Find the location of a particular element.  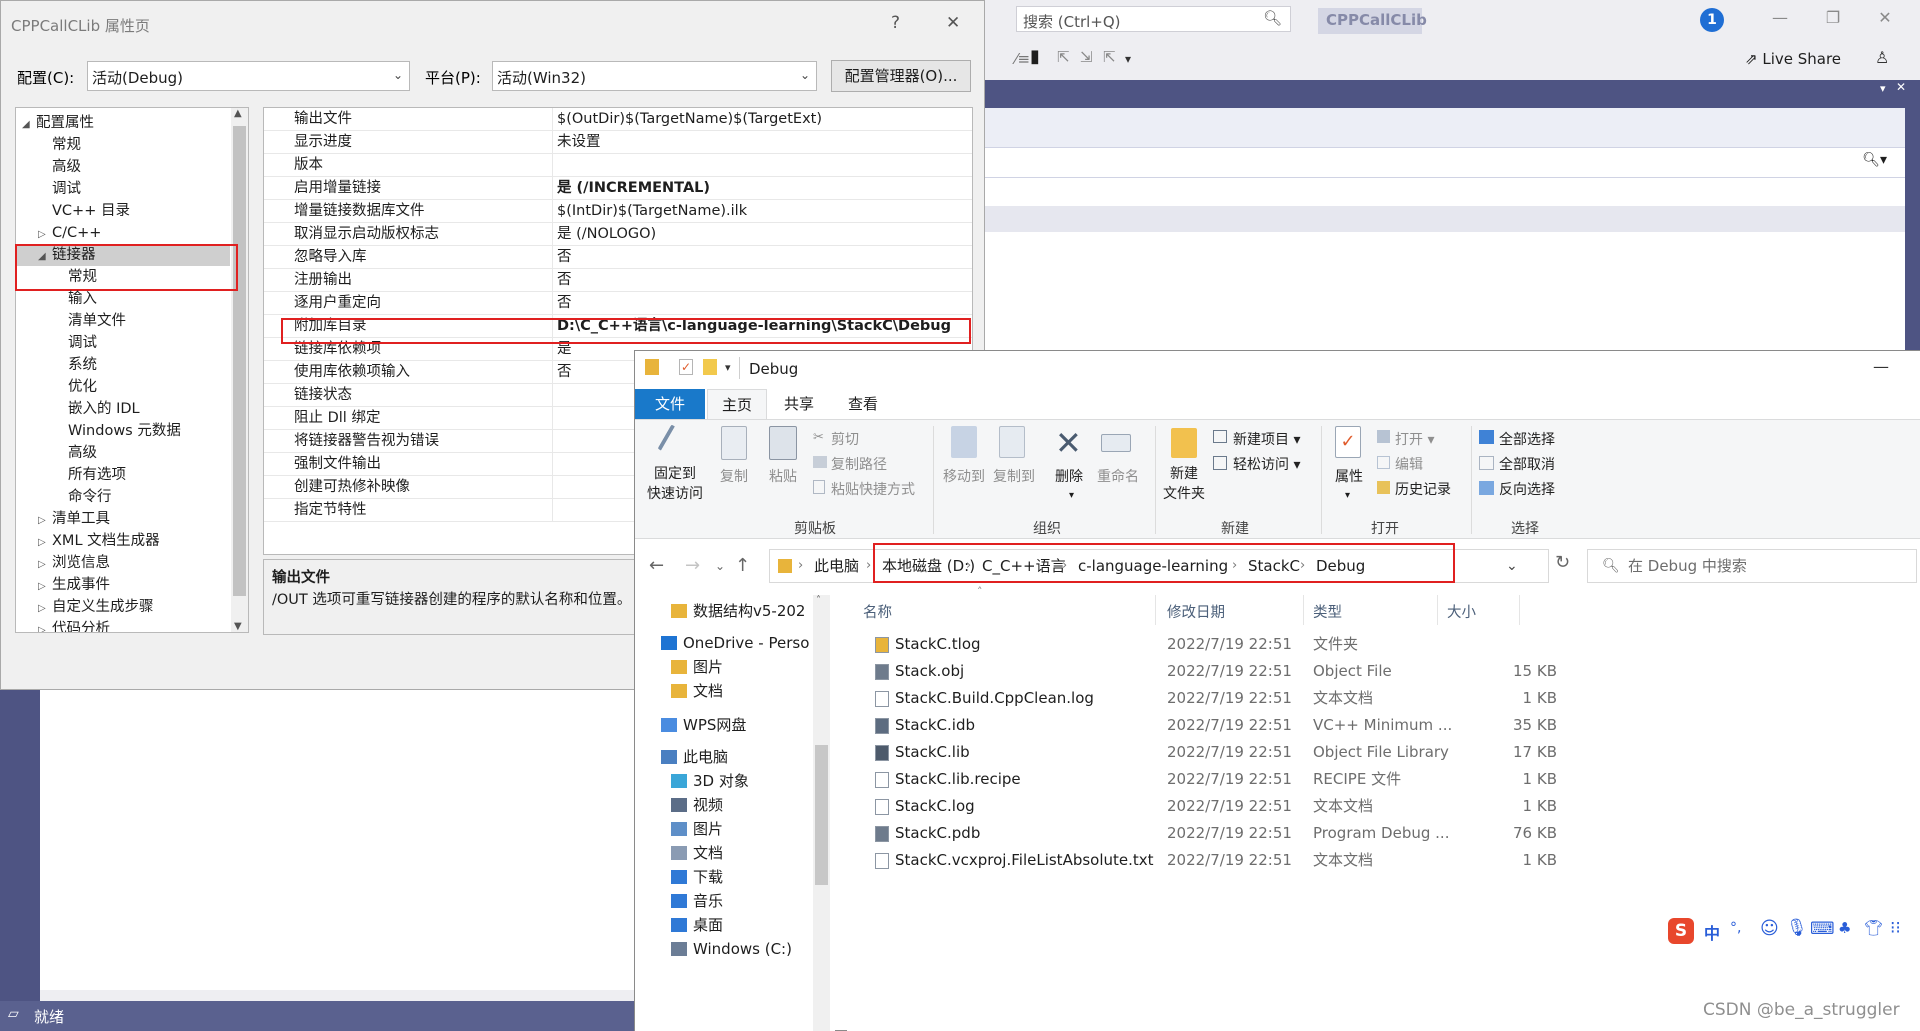

collapse-icon: ◢ is located at coordinates (29, 125).